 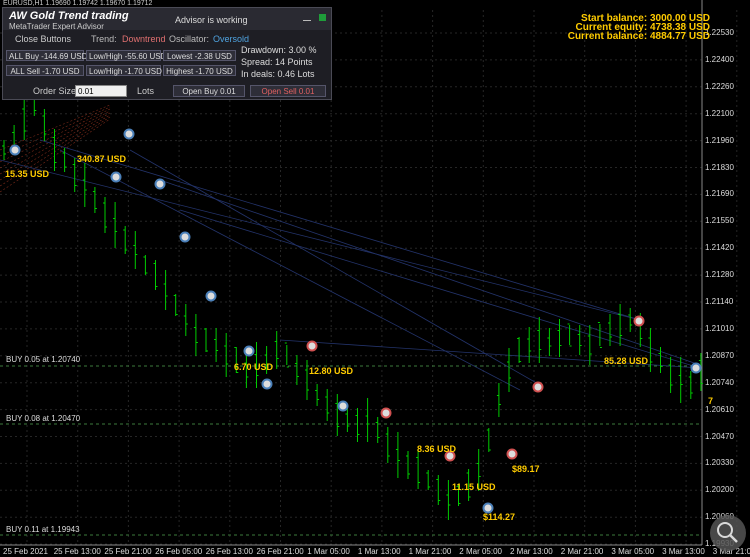 I want to click on price-tick-label: 1.20200, so click(x=719, y=490).